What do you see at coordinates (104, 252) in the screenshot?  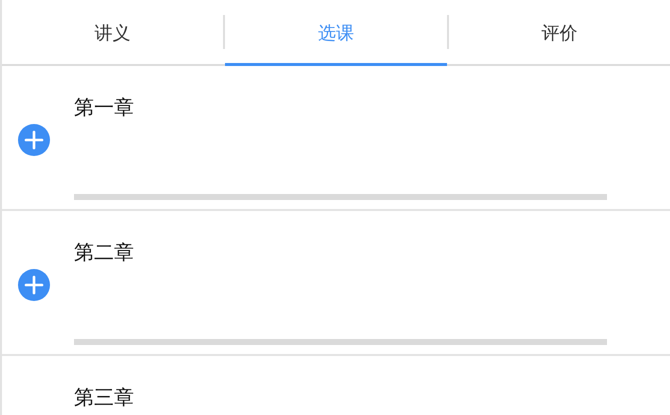 I see `chapter-title: 第二章` at bounding box center [104, 252].